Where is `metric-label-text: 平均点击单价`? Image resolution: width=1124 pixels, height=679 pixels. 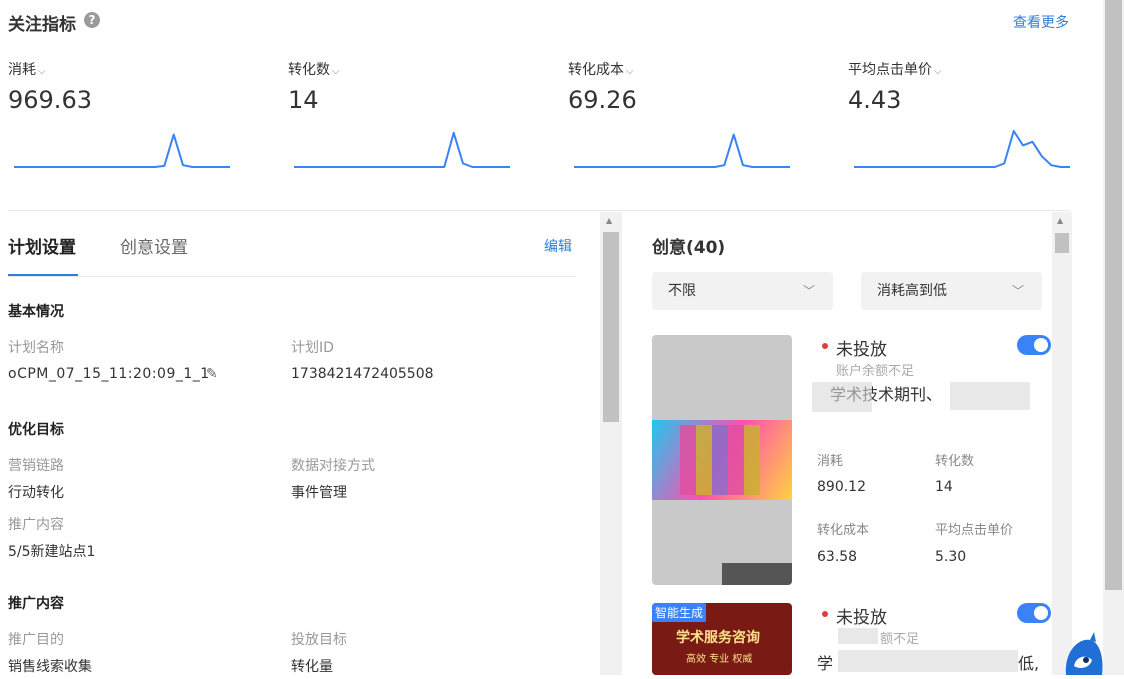
metric-label-text: 平均点击单价 is located at coordinates (890, 70).